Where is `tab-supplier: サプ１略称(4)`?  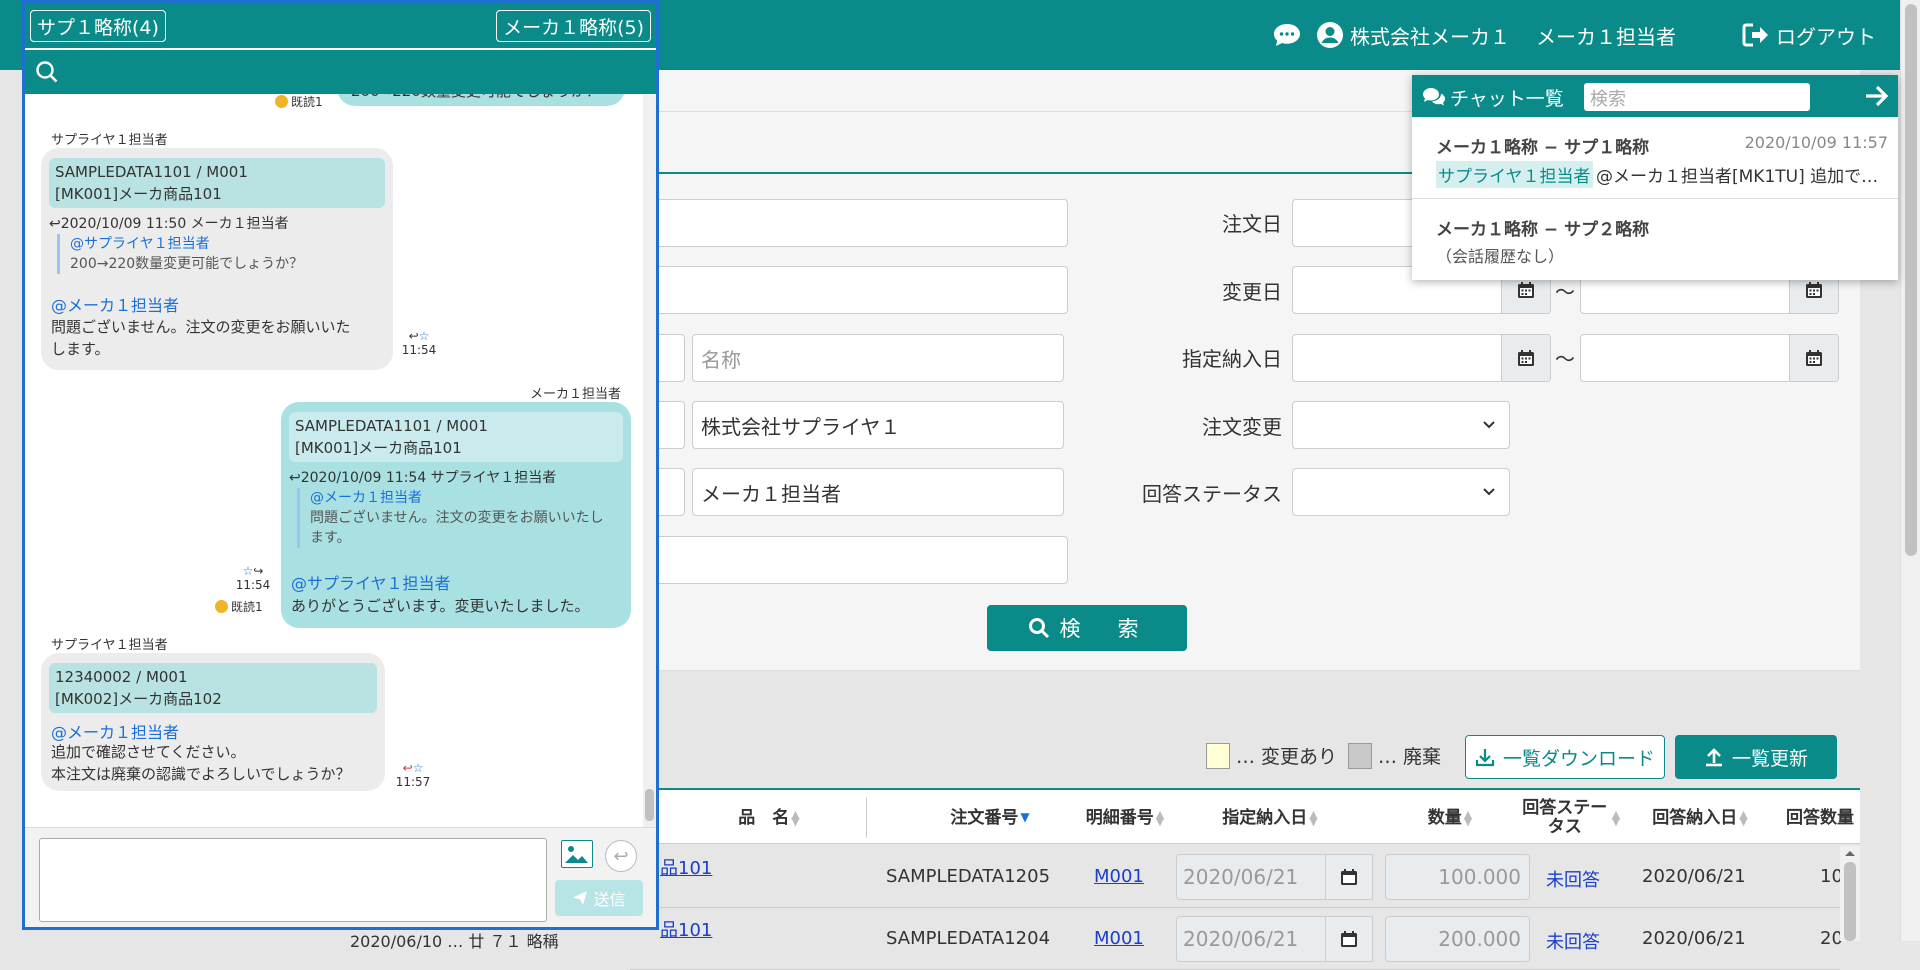 tab-supplier: サプ１略称(4) is located at coordinates (98, 26).